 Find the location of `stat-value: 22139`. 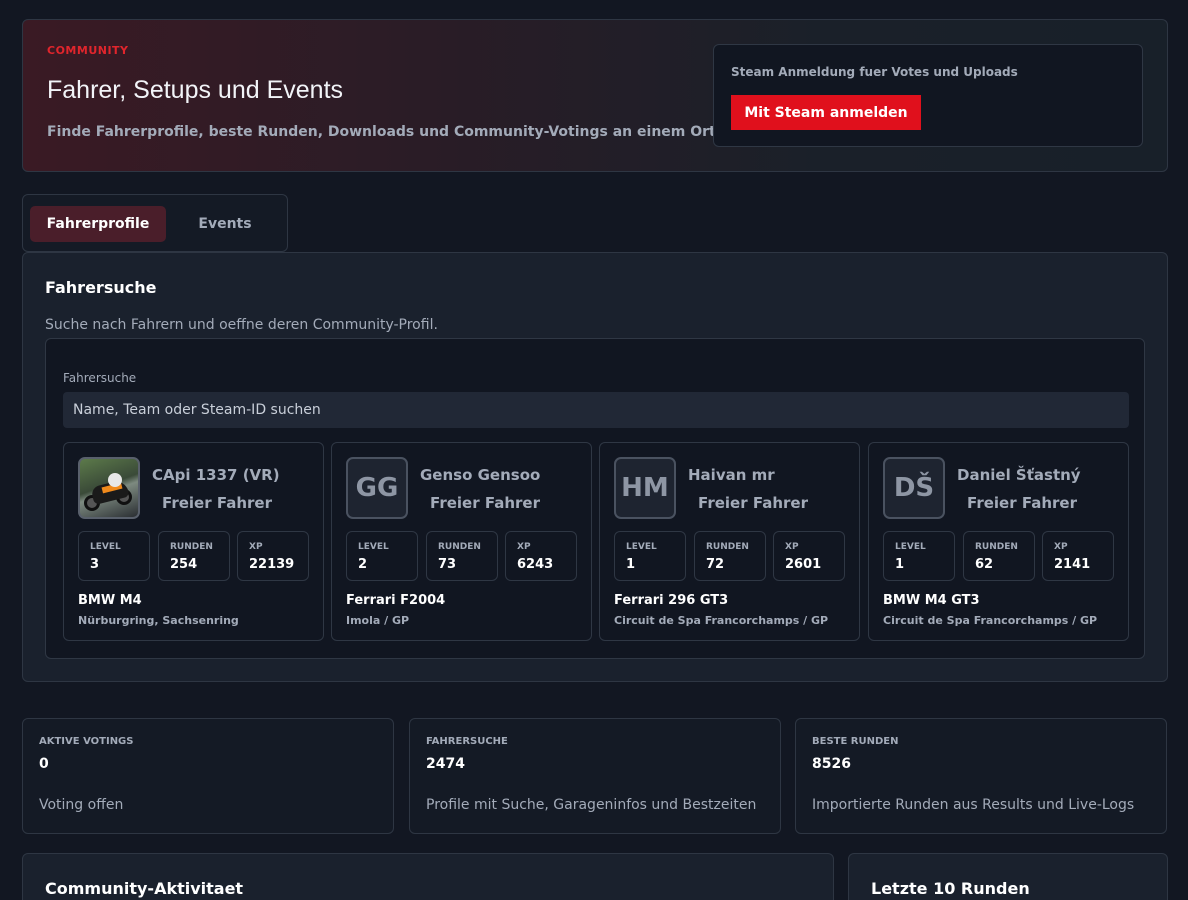

stat-value: 22139 is located at coordinates (272, 564).